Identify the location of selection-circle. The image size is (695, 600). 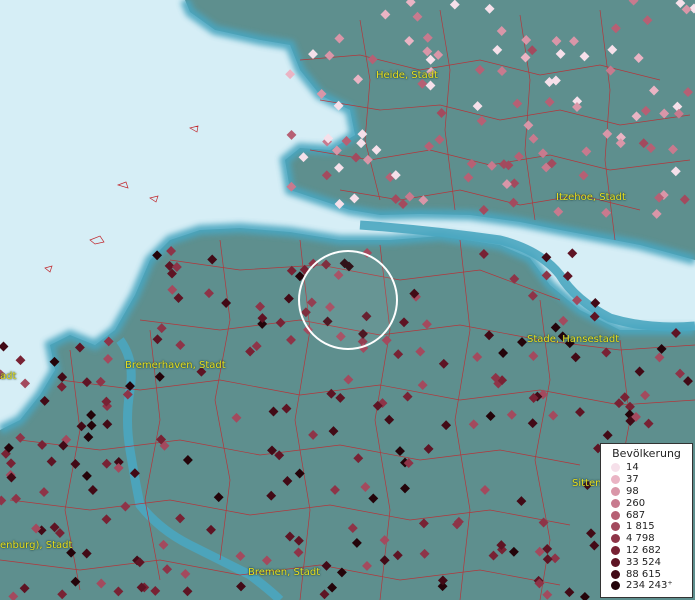
(348, 300).